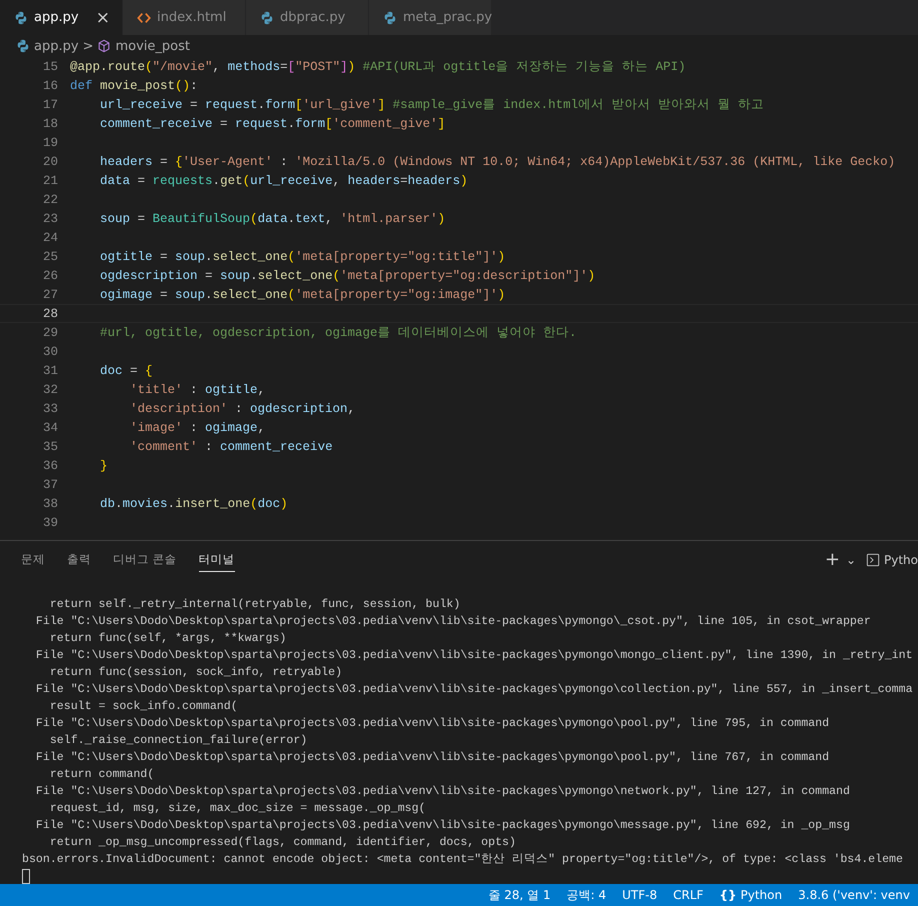  Describe the element at coordinates (50, 105) in the screenshot. I see `line-number: 17` at that location.